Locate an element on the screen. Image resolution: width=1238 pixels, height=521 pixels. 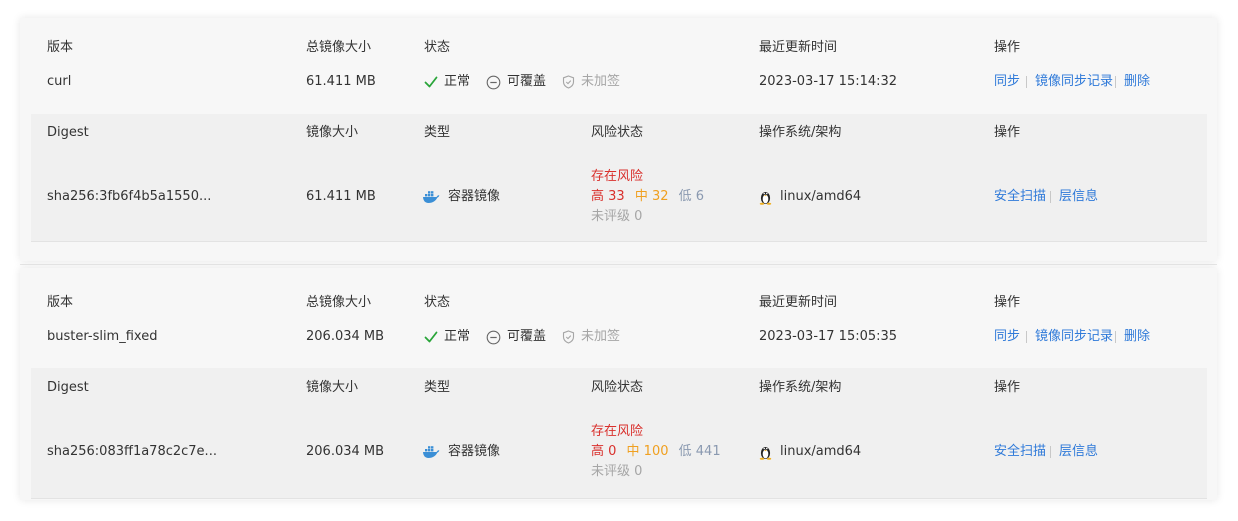
updated-time: 2023-03-17 15:05:35 is located at coordinates (828, 336).